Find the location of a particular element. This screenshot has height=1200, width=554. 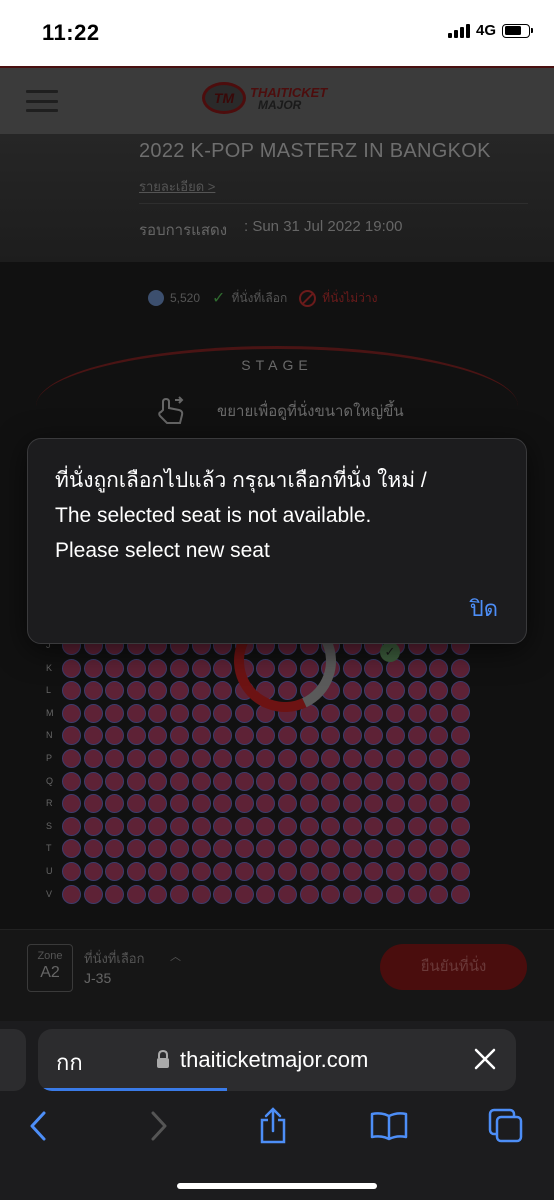

site-logo: TM THAITICKET MAJOR is located at coordinates (264, 98).